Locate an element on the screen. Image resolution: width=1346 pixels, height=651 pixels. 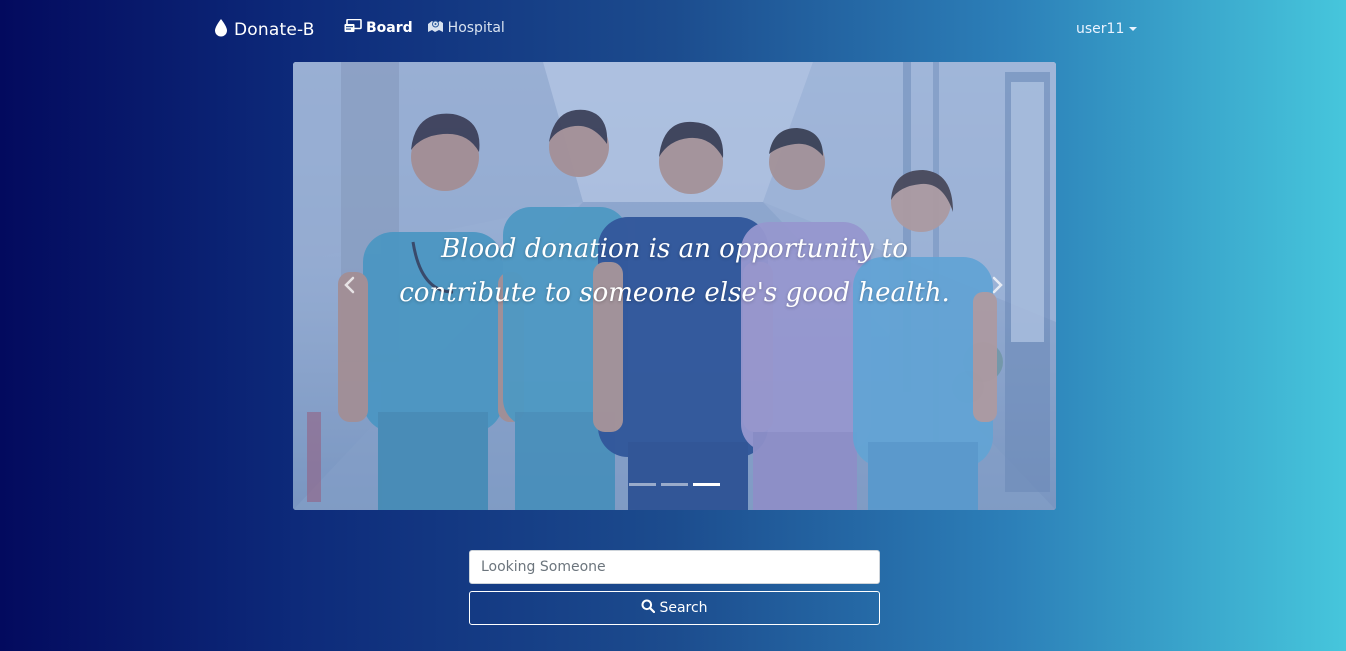
nav-link-hospital-label: Hospital is located at coordinates (476, 28).